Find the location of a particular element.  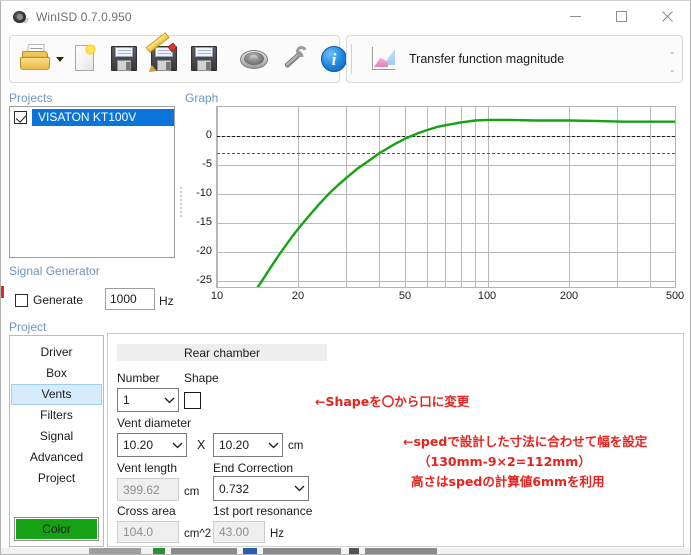

window-title: WinISD 0.7.0.950 is located at coordinates (84, 16).